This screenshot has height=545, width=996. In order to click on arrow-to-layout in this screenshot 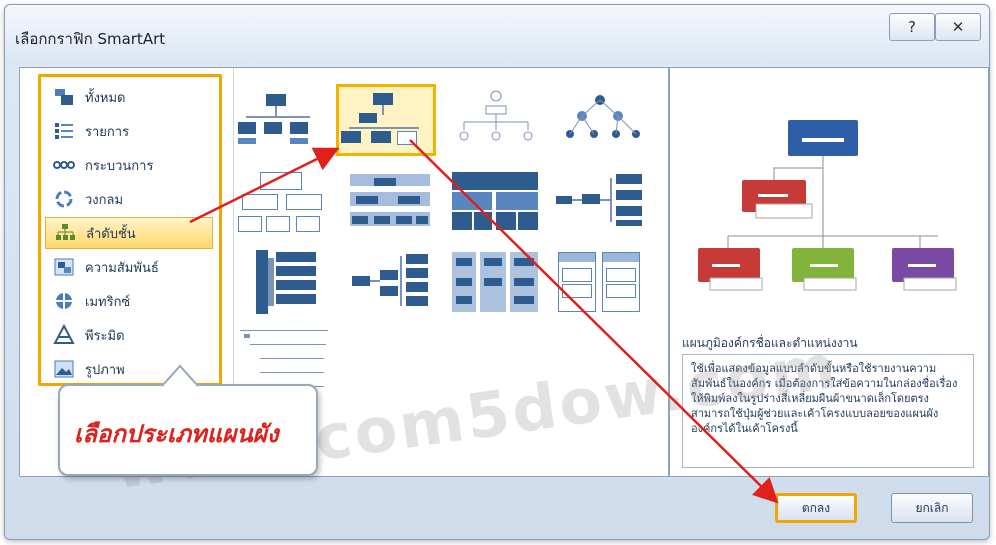, I will do `click(264, 185)`.